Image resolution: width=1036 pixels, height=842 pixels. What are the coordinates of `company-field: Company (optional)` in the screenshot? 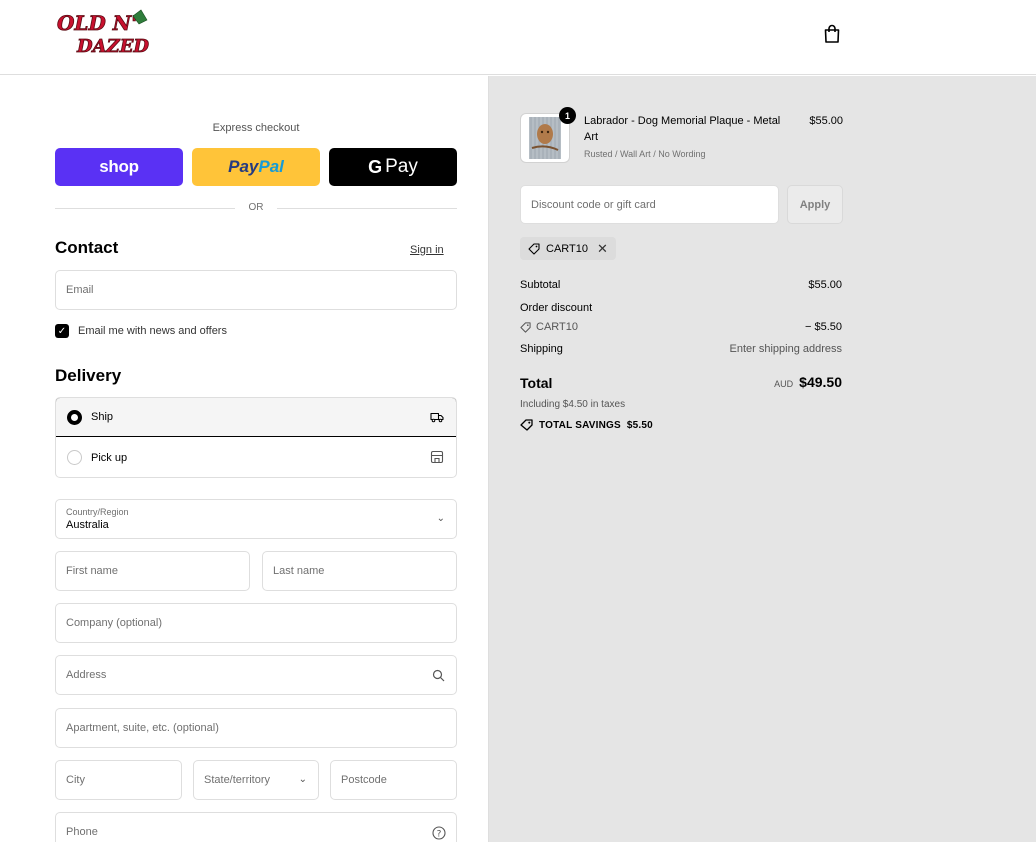 It's located at (256, 623).